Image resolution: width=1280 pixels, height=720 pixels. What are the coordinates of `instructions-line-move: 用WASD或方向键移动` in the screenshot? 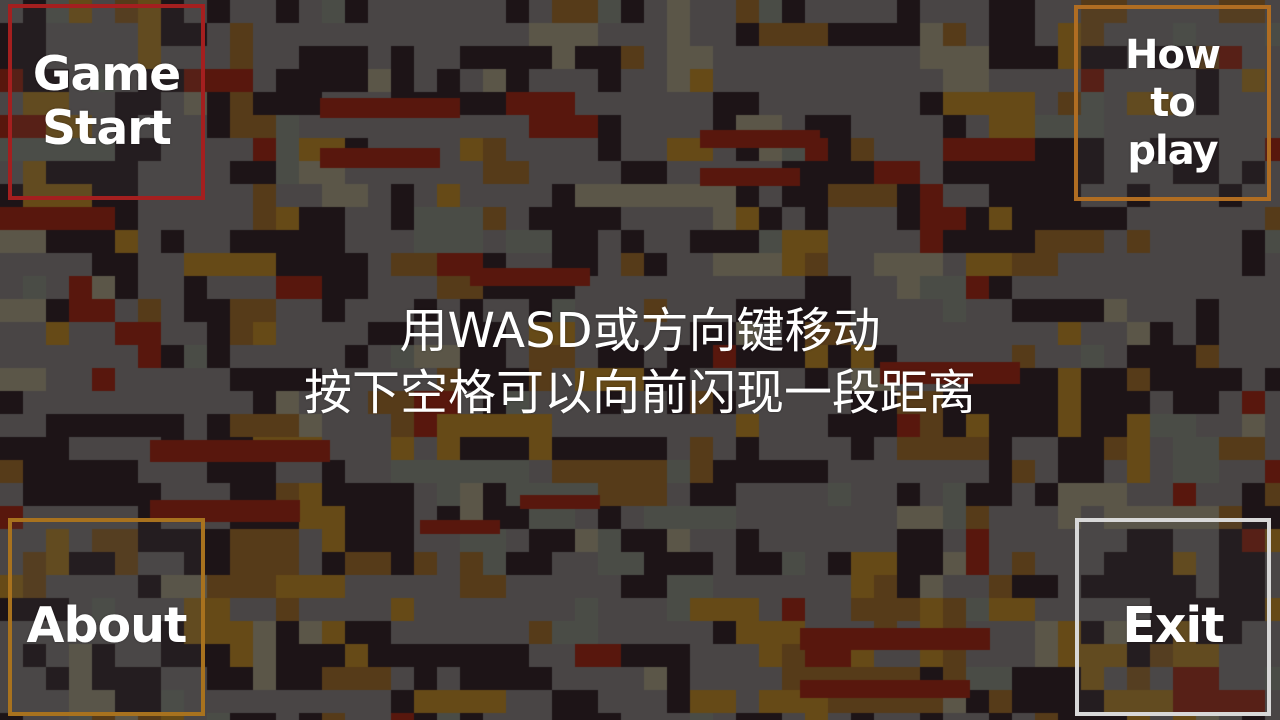 It's located at (640, 331).